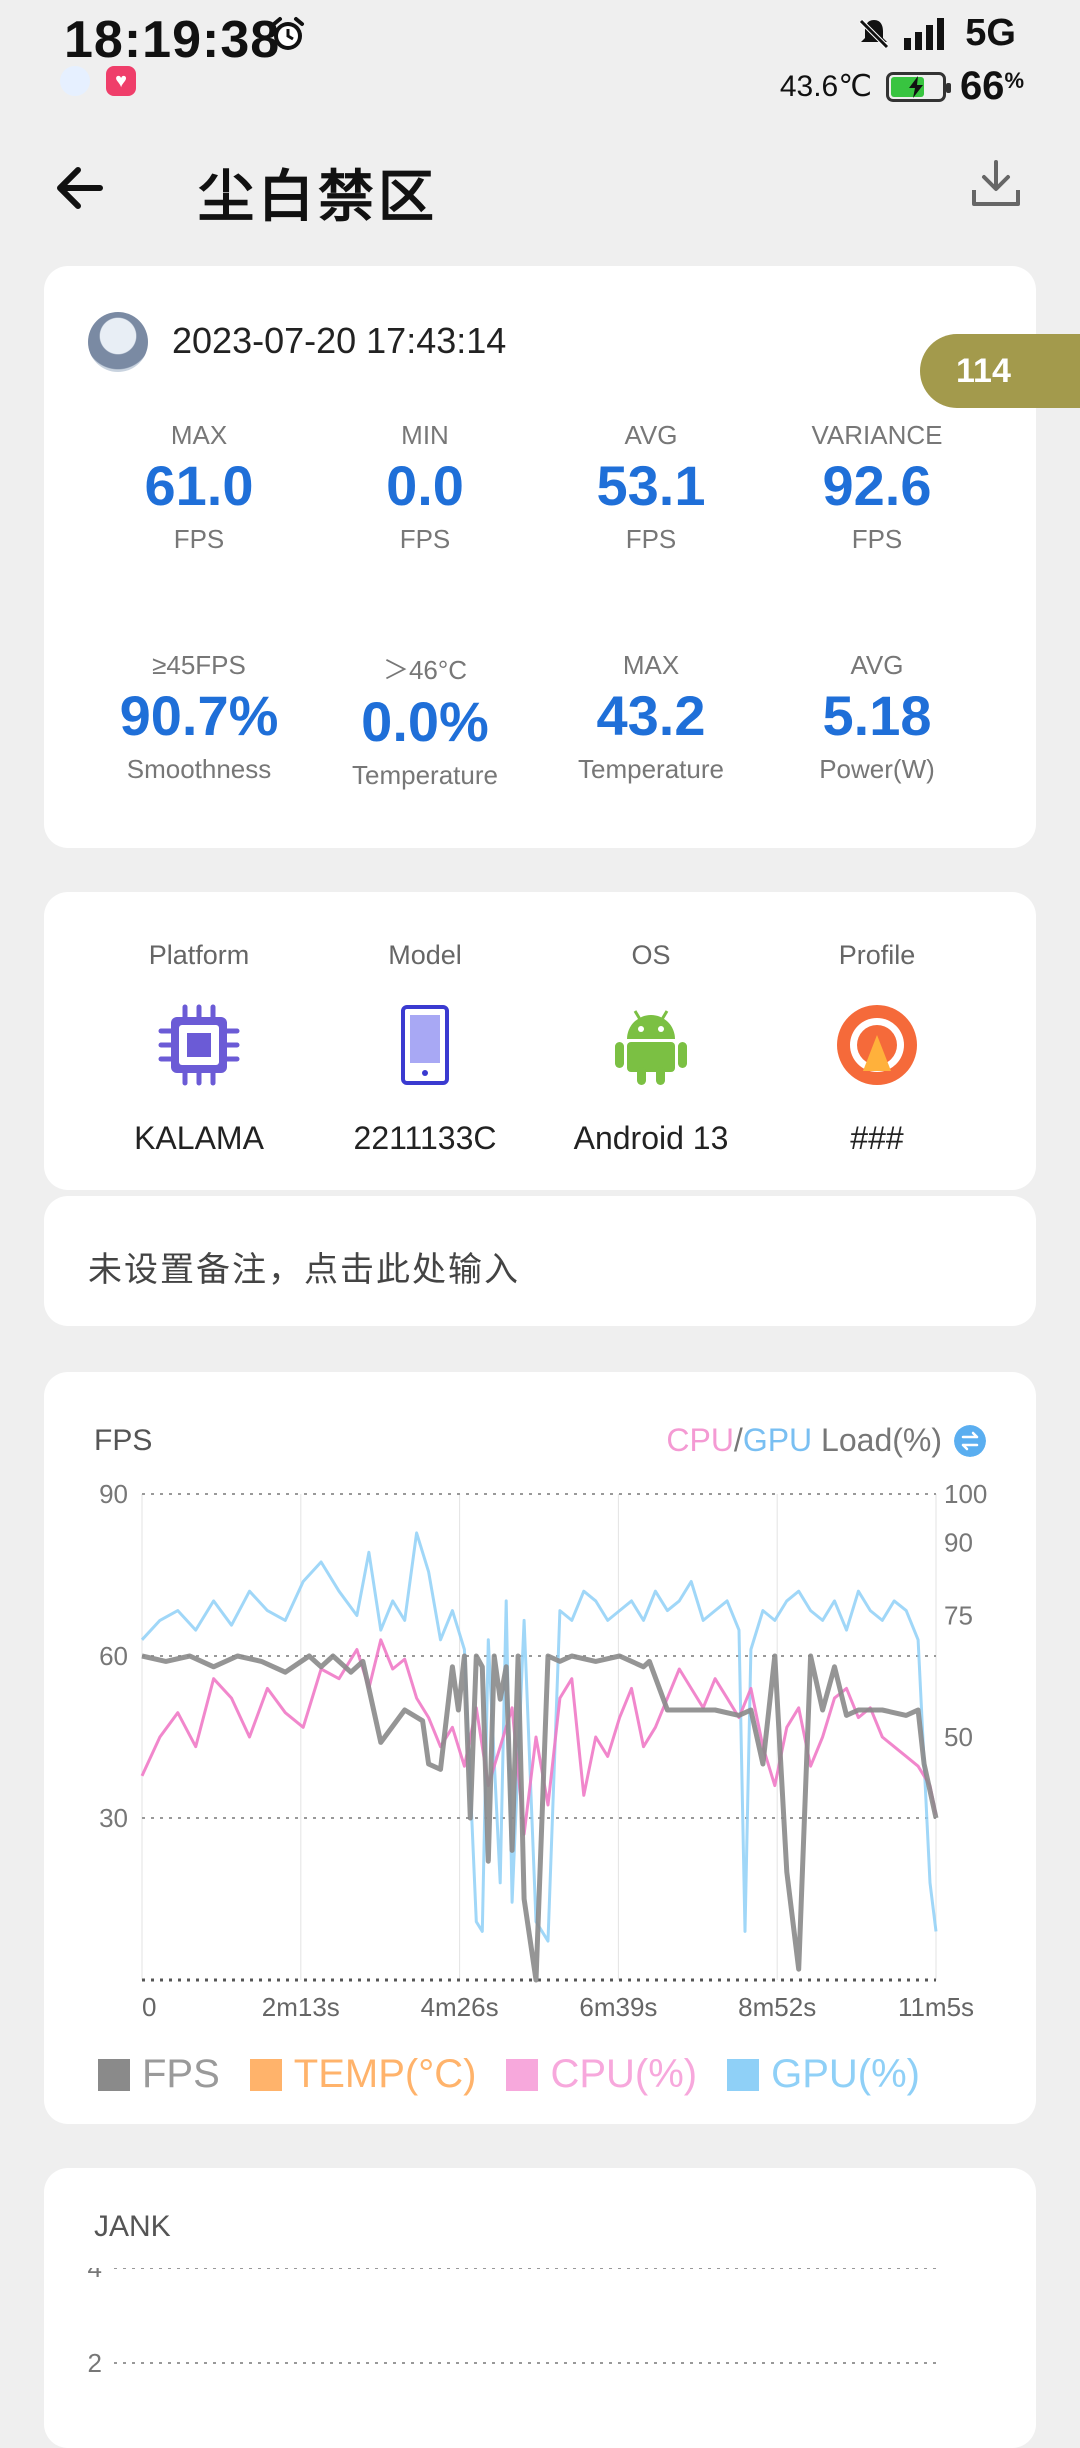 Image resolution: width=1080 pixels, height=2448 pixels. I want to click on stat-max-temperature: MAX 43.2 Temperature, so click(651, 717).